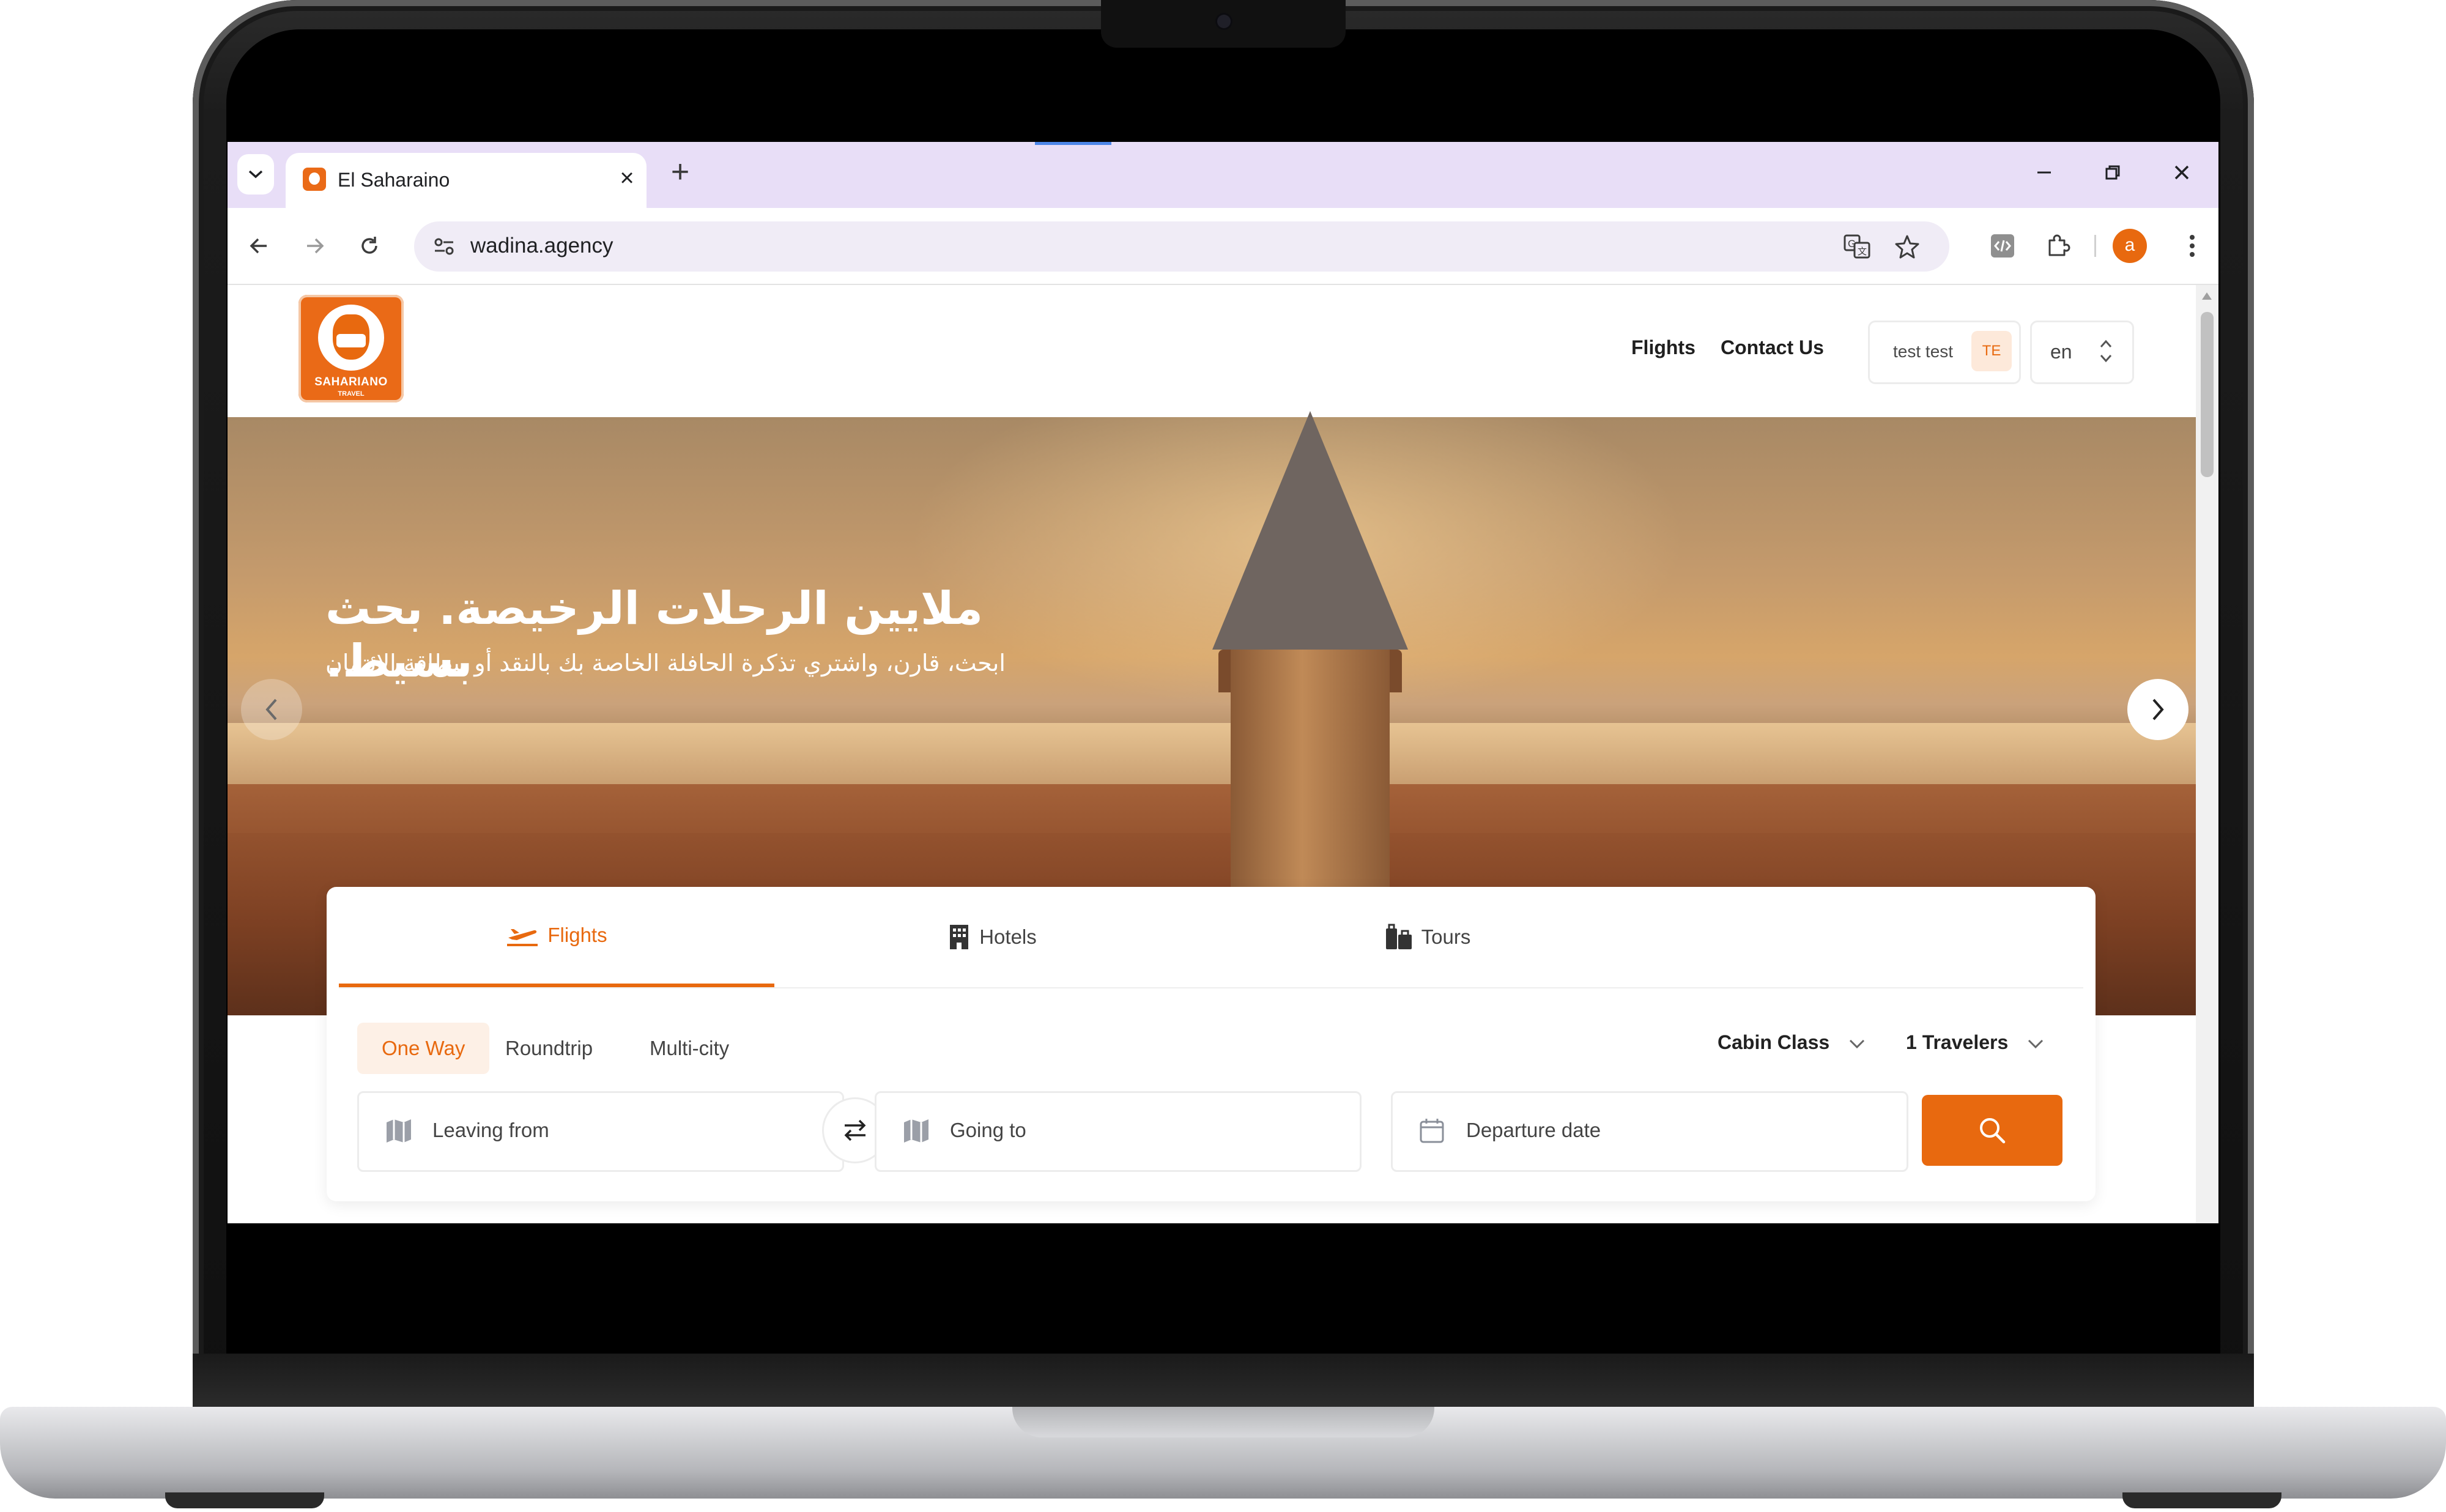 This screenshot has width=2446, height=1512. What do you see at coordinates (1957, 1042) in the screenshot?
I see `travelers-label: 1 Travelers` at bounding box center [1957, 1042].